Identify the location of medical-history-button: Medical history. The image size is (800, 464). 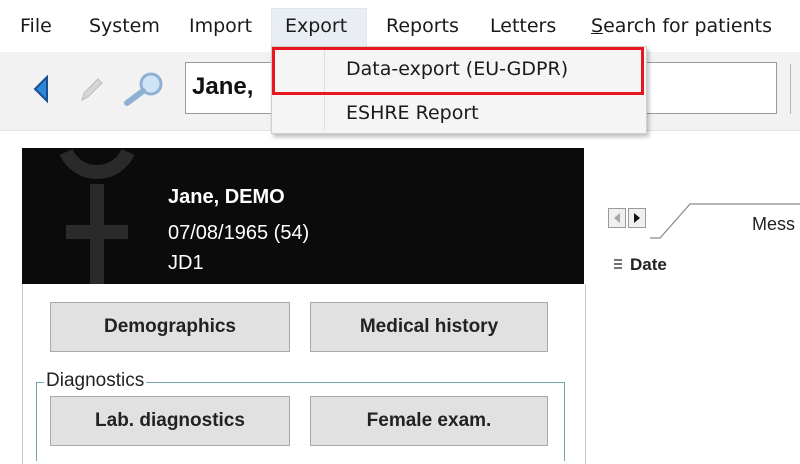
(429, 327).